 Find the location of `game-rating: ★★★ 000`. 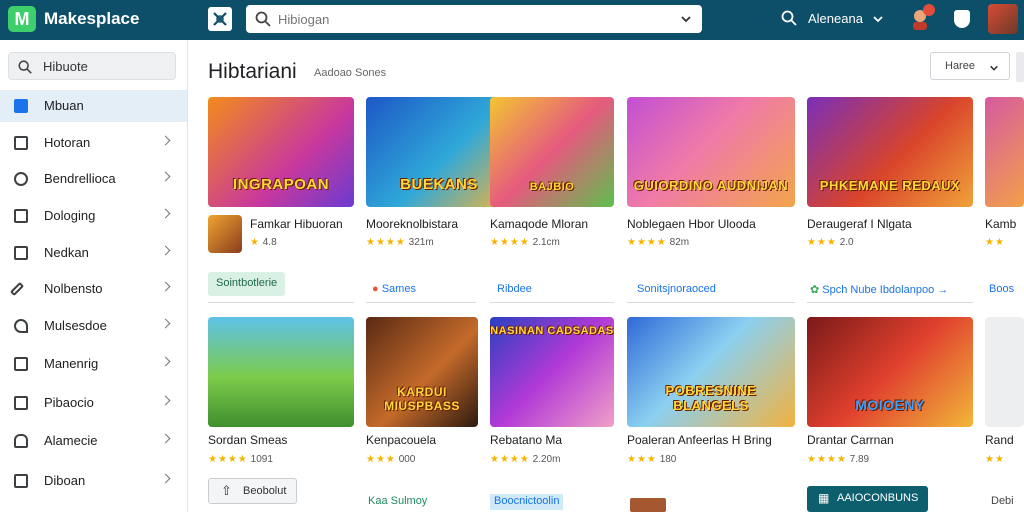

game-rating: ★★★ 000 is located at coordinates (391, 459).